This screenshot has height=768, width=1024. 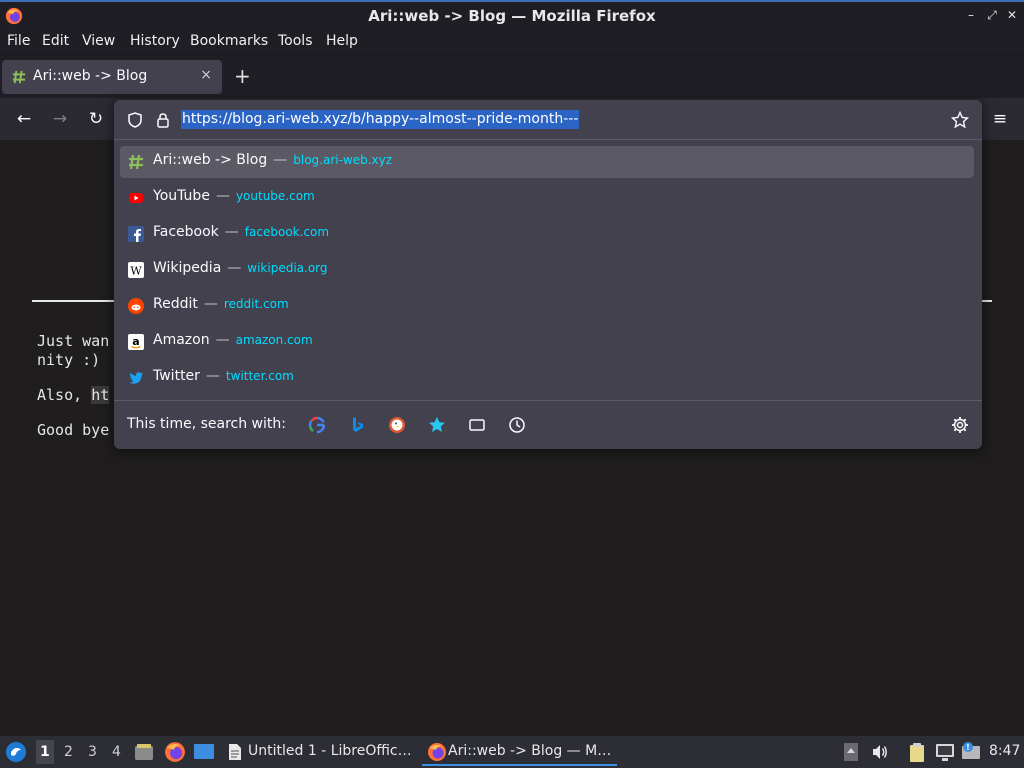 What do you see at coordinates (287, 232) in the screenshot?
I see `suggestion-url: facebook.com` at bounding box center [287, 232].